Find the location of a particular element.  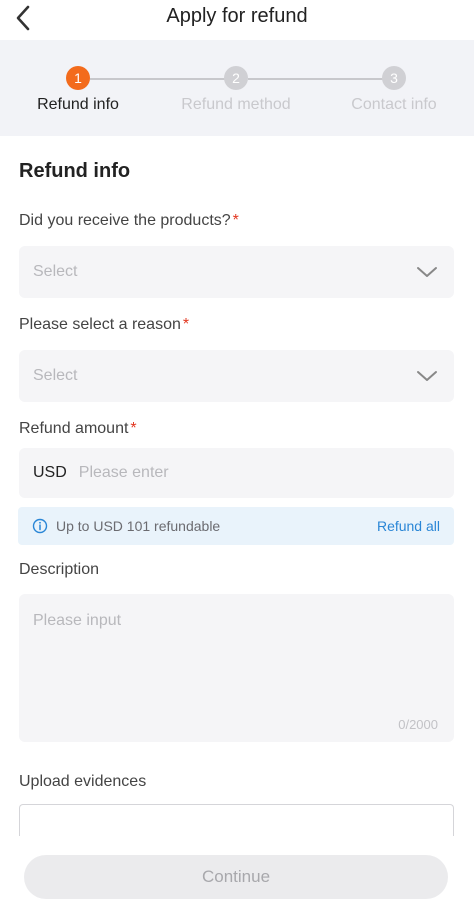

step-number-badge: 1 is located at coordinates (78, 78).